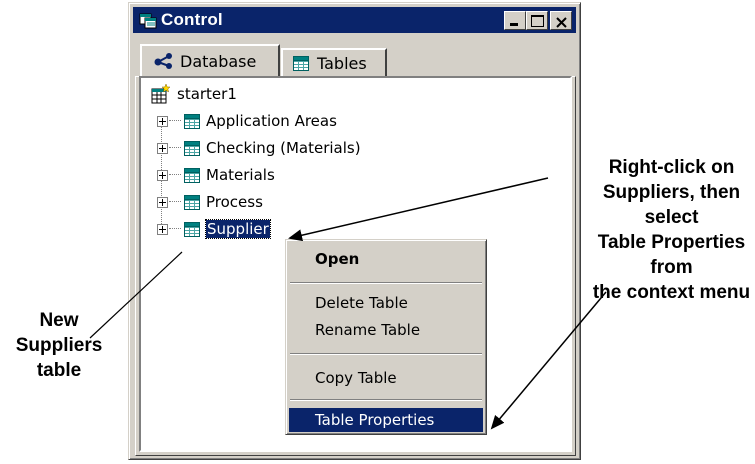 This screenshot has height=464, width=755. I want to click on arrow-to-table-properties, so click(548, 360).